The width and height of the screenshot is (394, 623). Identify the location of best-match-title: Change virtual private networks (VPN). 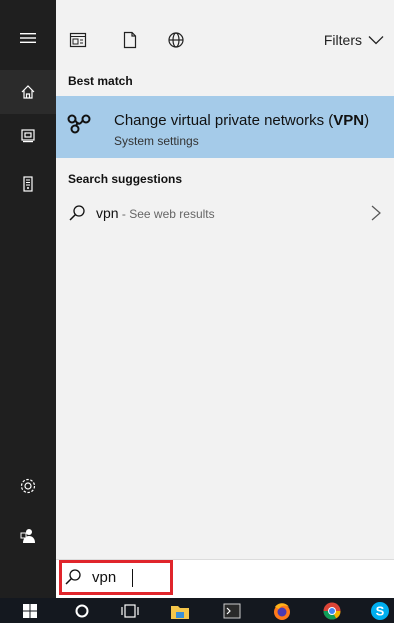
(242, 120).